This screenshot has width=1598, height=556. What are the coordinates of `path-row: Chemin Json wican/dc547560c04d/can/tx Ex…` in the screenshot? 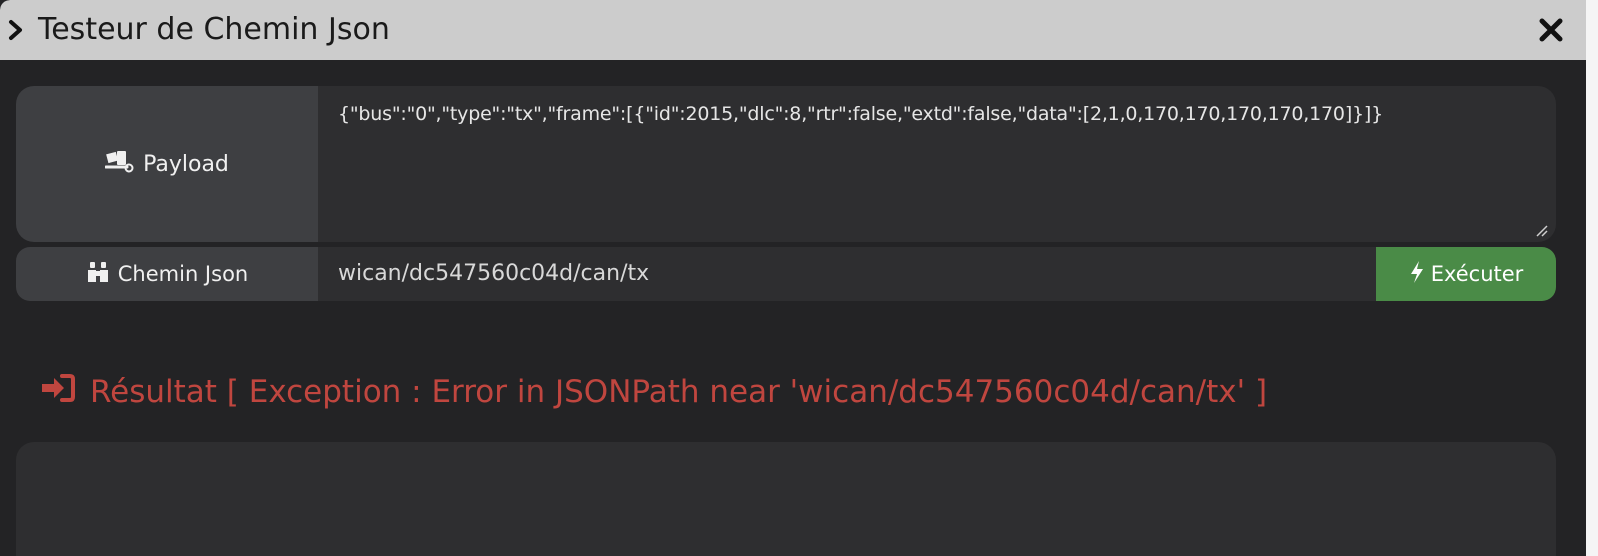 It's located at (786, 274).